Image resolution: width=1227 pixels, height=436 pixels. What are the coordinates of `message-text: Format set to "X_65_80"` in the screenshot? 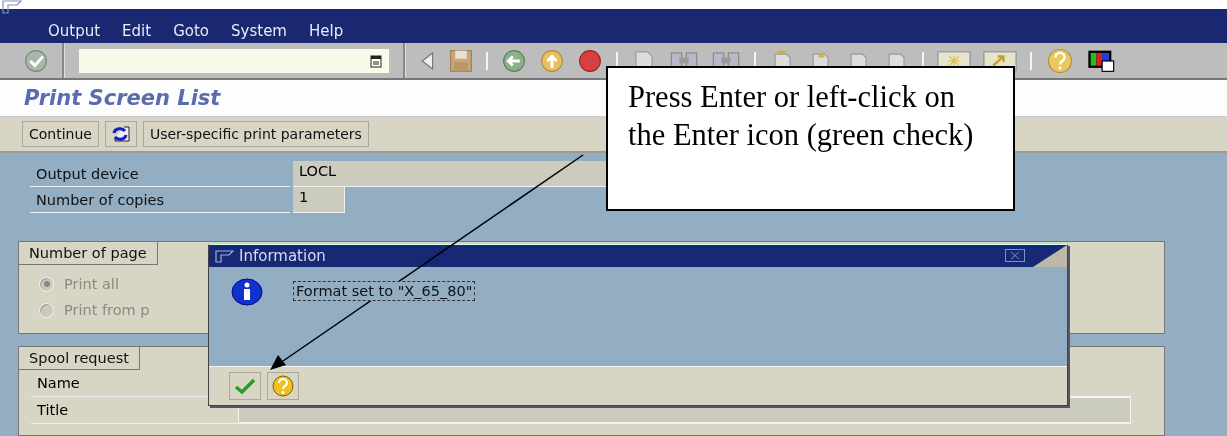 It's located at (384, 291).